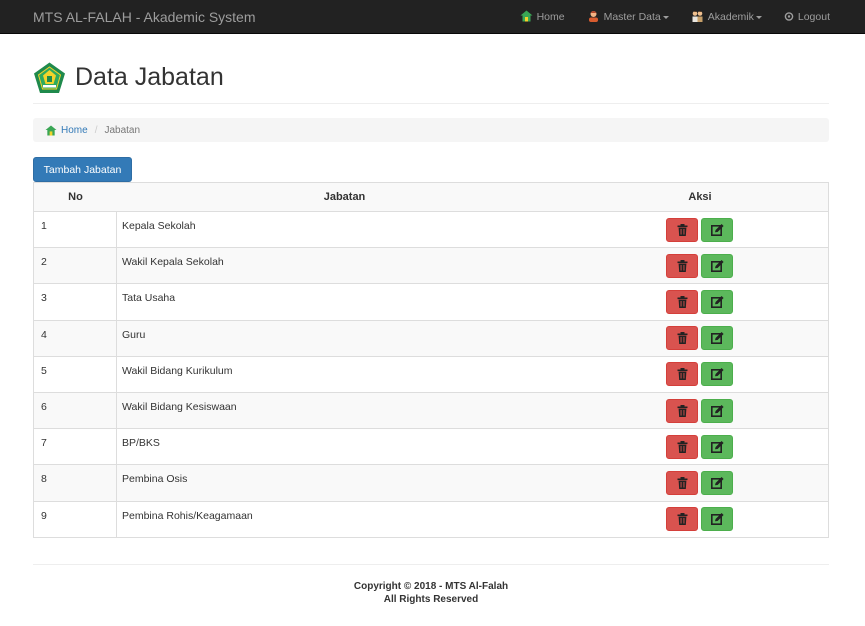  Describe the element at coordinates (74, 130) in the screenshot. I see `breadcrumb-home-label: Home` at that location.